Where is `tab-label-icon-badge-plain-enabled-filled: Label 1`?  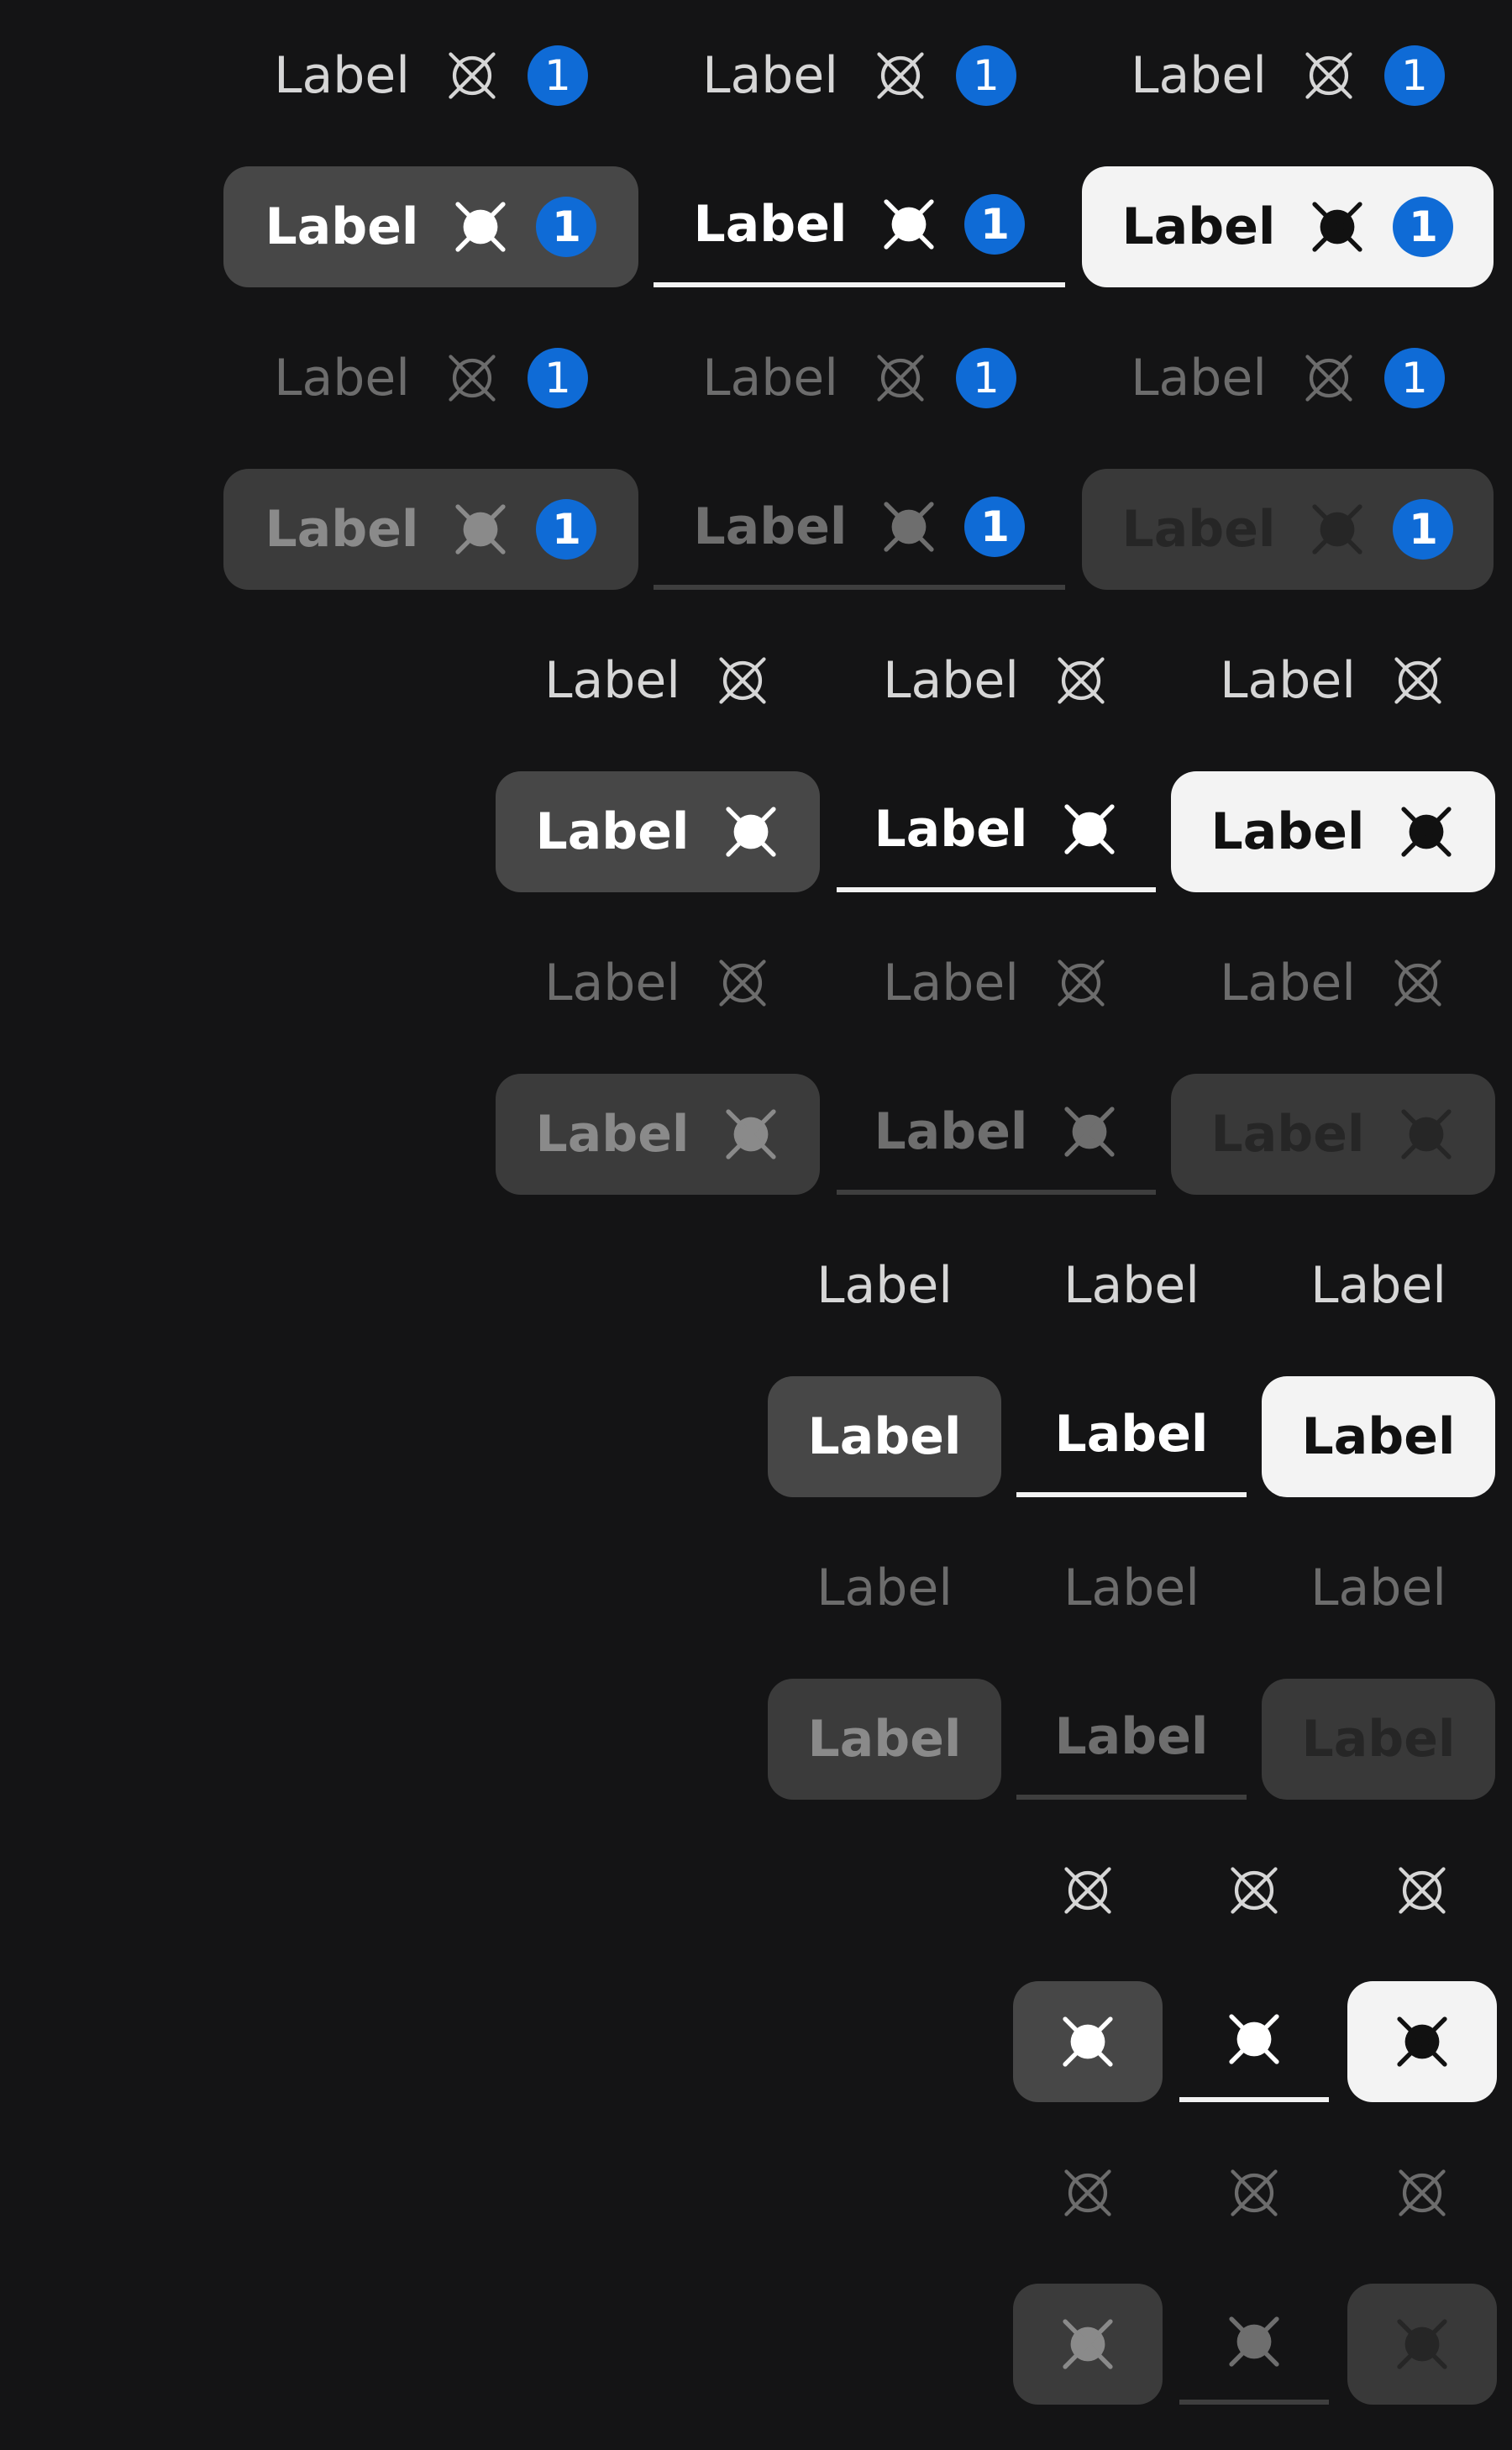
tab-label-icon-badge-plain-enabled-filled: Label 1 is located at coordinates (430, 75).